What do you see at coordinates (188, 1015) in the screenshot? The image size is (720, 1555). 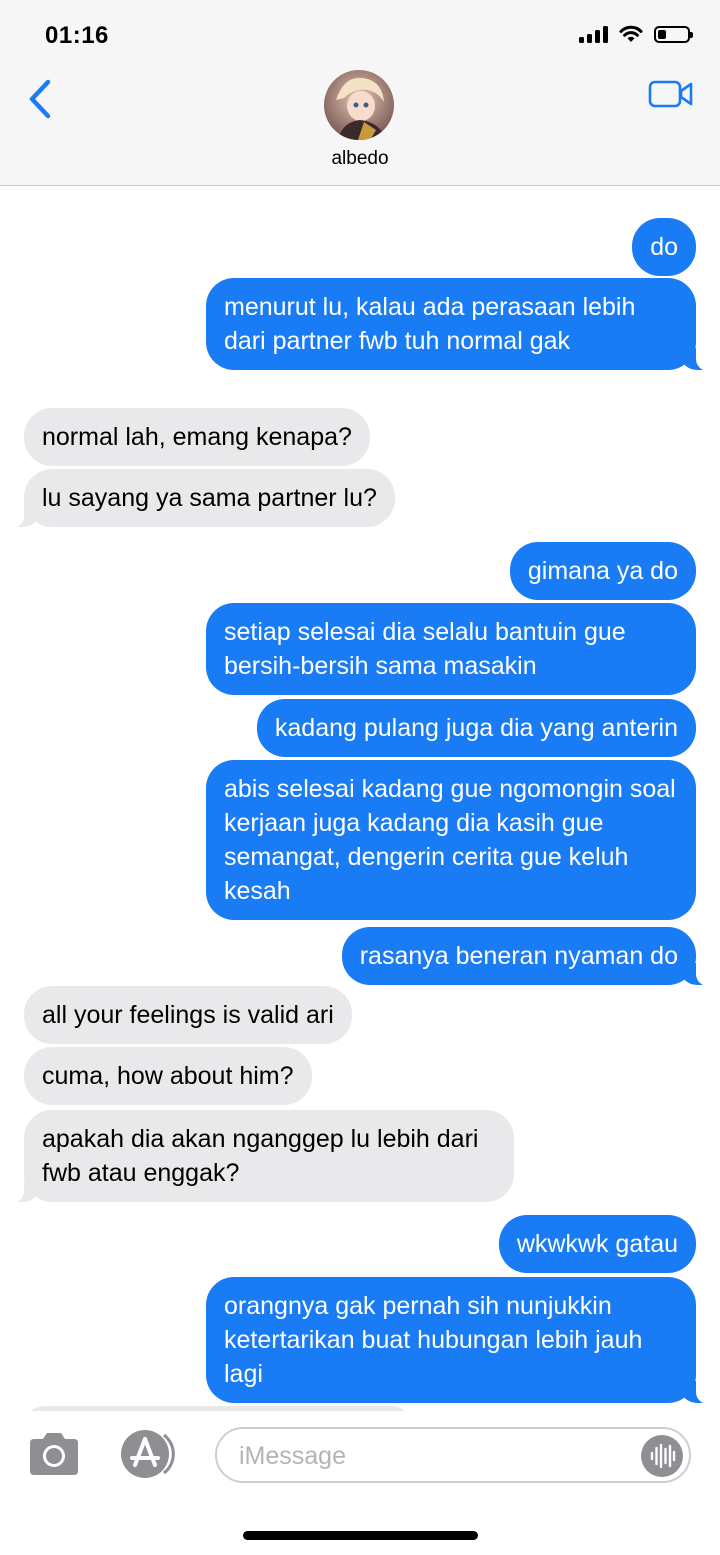 I see `message-bubble-incoming: all your feelings is valid ari` at bounding box center [188, 1015].